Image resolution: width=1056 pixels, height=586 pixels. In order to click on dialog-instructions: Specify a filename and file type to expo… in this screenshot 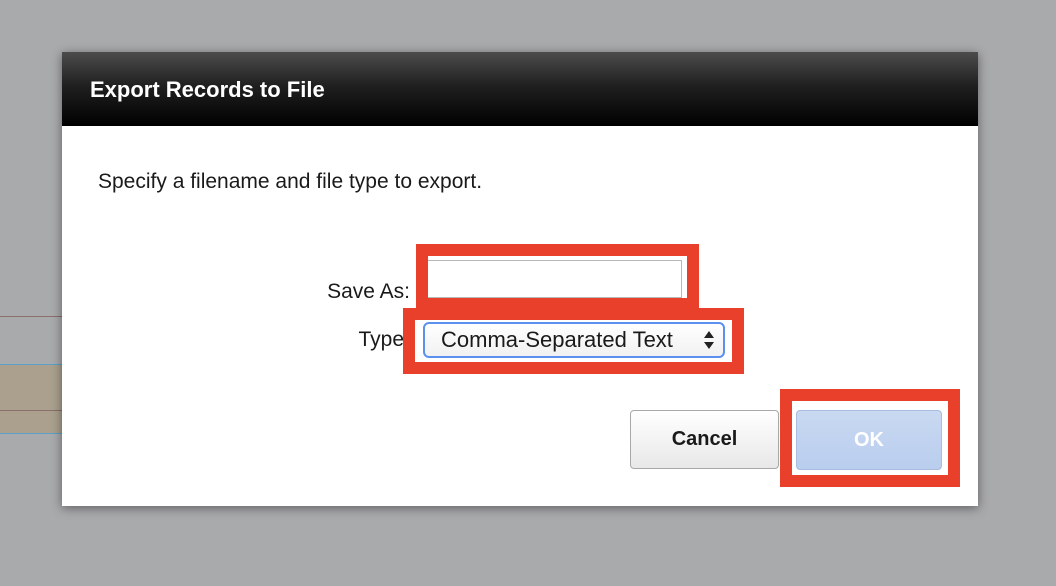, I will do `click(290, 181)`.